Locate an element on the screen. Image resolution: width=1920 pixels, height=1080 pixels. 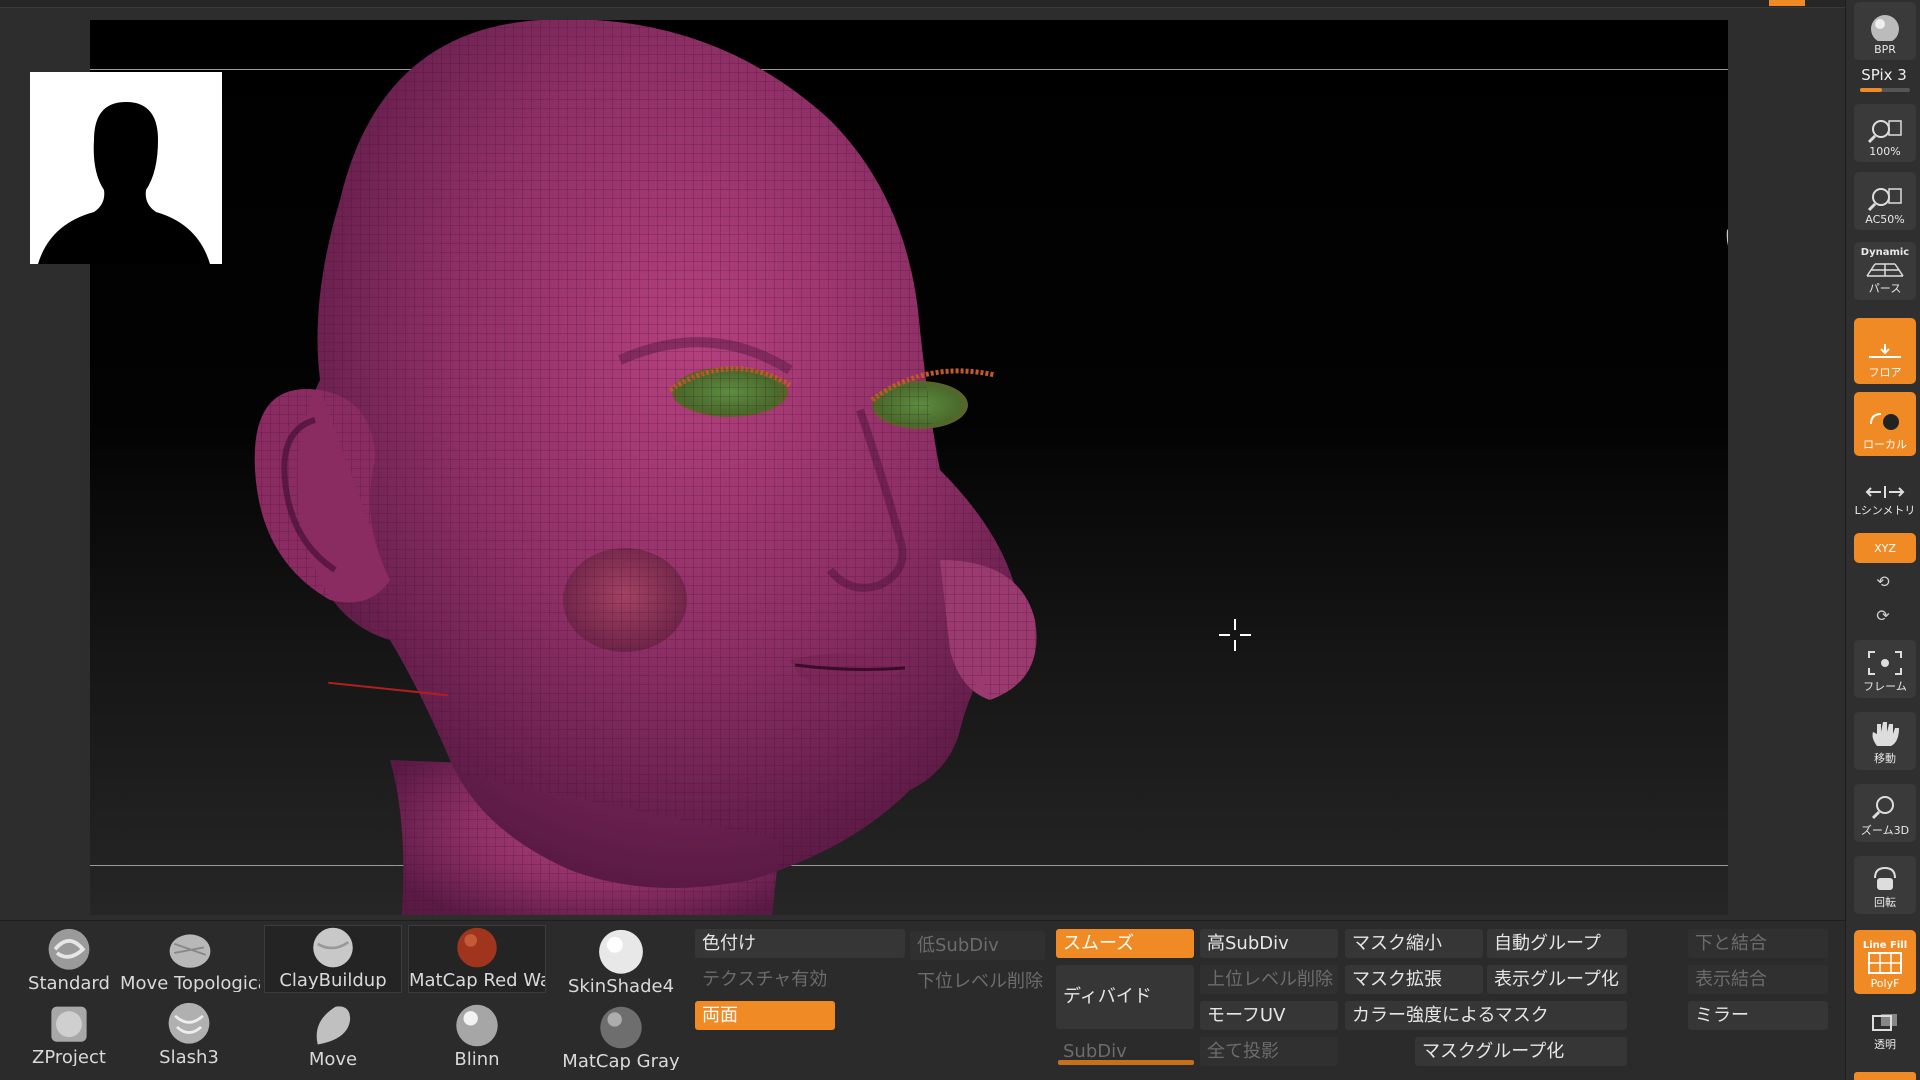
top-accent-marker is located at coordinates (1787, 3).